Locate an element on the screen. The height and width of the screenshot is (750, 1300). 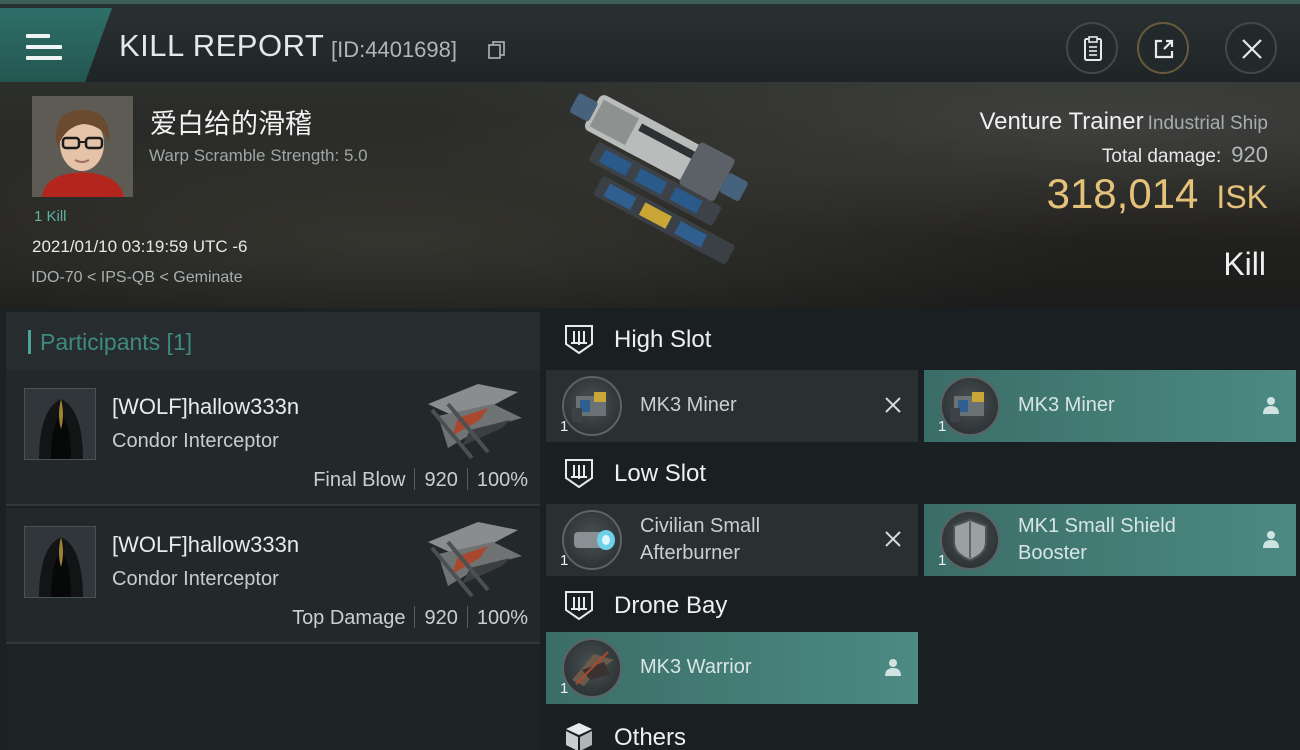
module-name-line: Afterburner is located at coordinates (690, 553).